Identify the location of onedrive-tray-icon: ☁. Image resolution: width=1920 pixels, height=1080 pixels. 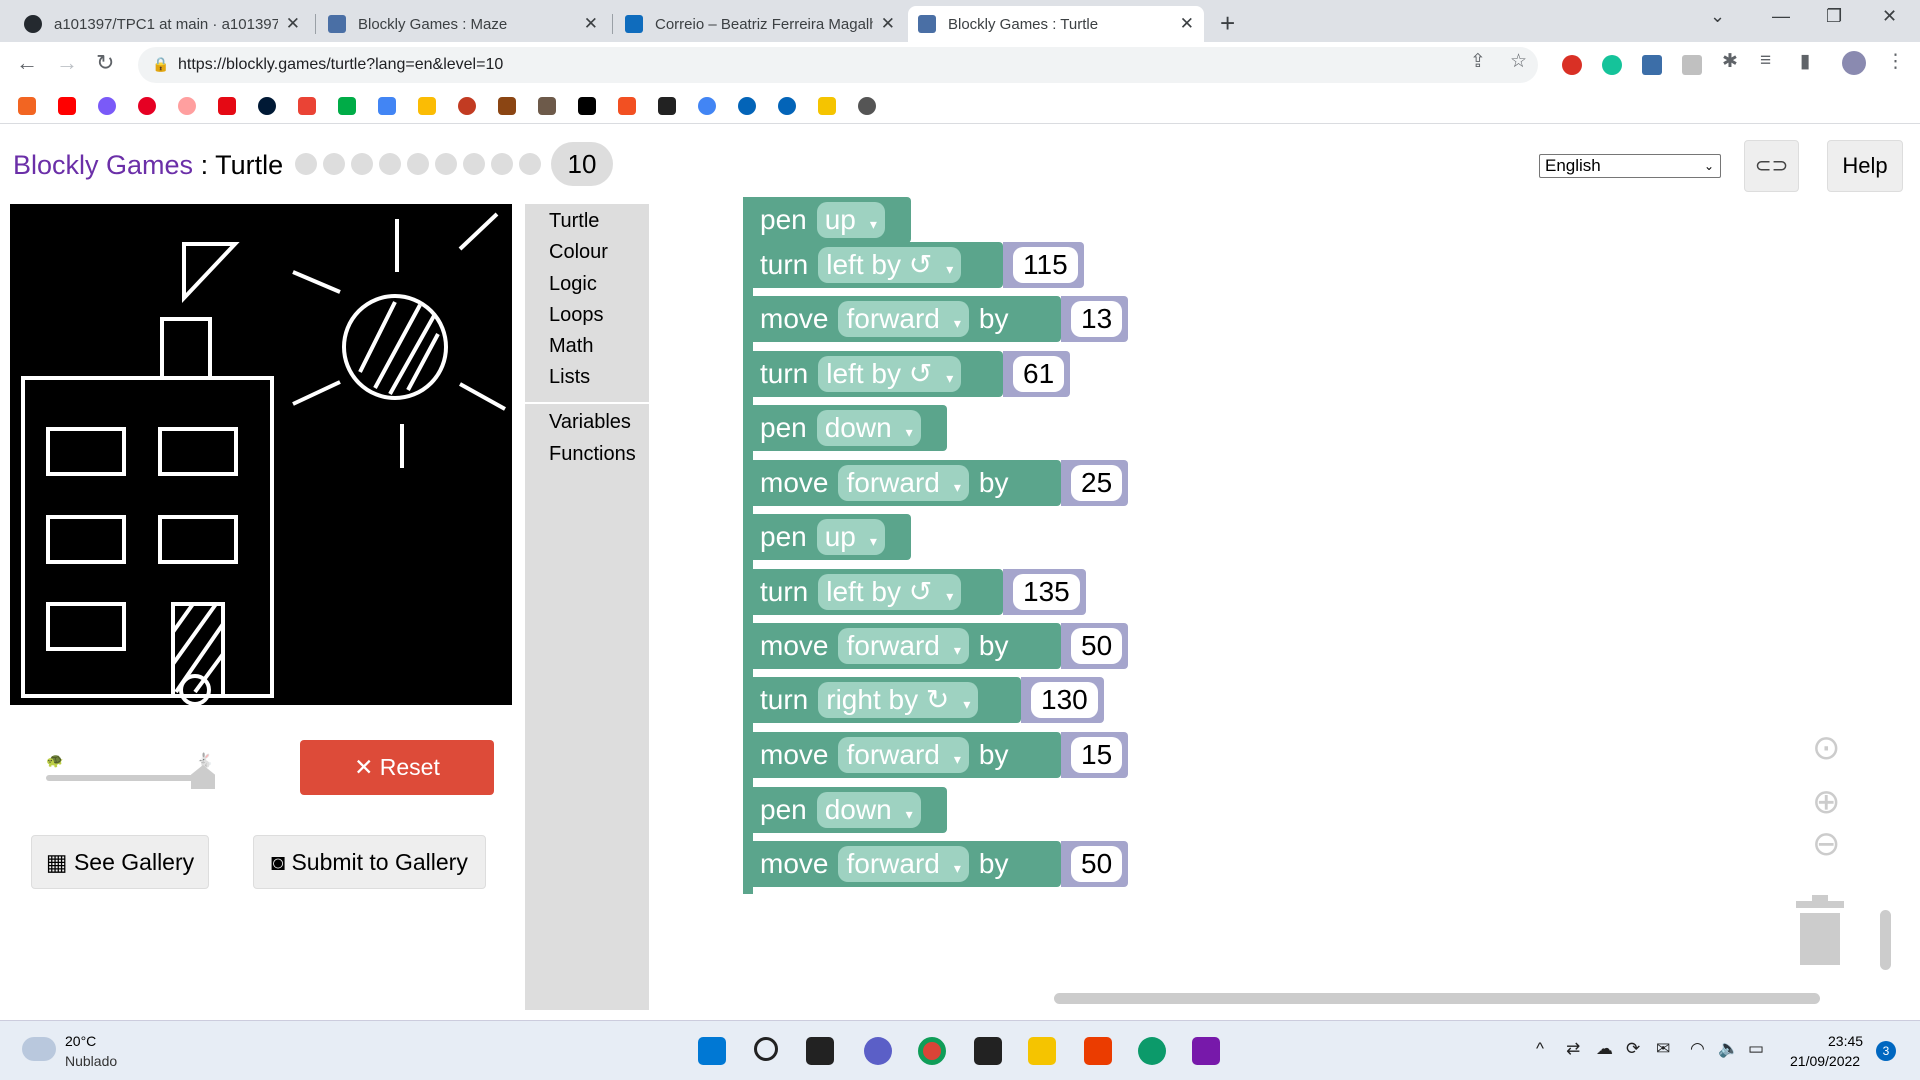
(1604, 1049).